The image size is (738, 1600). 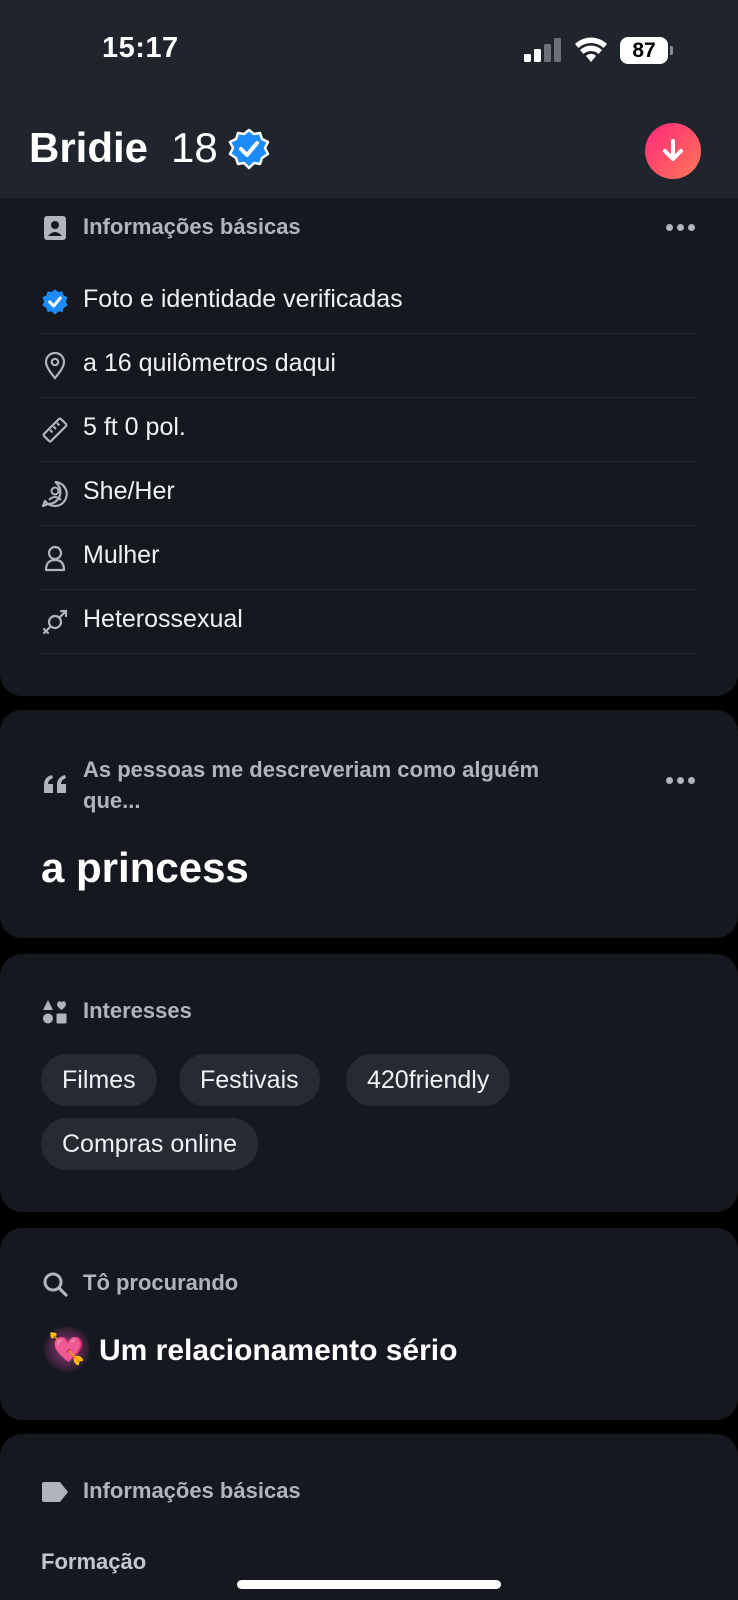 What do you see at coordinates (94, 1561) in the screenshot?
I see `education-subhead: Formação` at bounding box center [94, 1561].